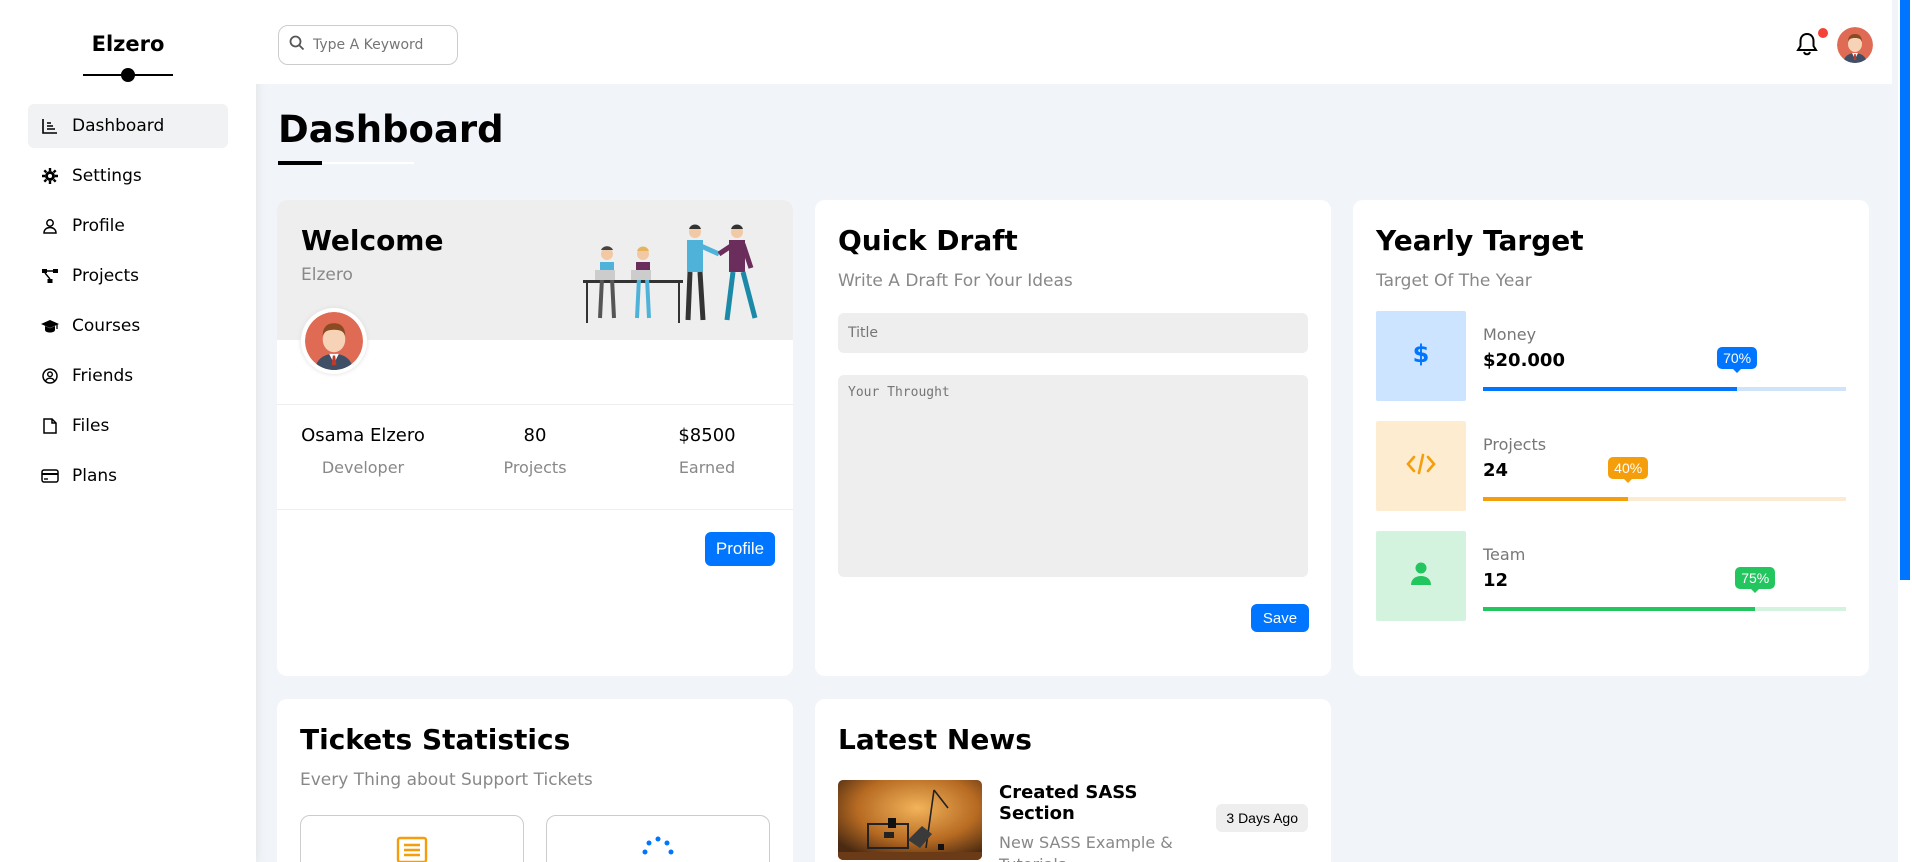 The height and width of the screenshot is (862, 1912). I want to click on draft-body-textarea, so click(1073, 476).